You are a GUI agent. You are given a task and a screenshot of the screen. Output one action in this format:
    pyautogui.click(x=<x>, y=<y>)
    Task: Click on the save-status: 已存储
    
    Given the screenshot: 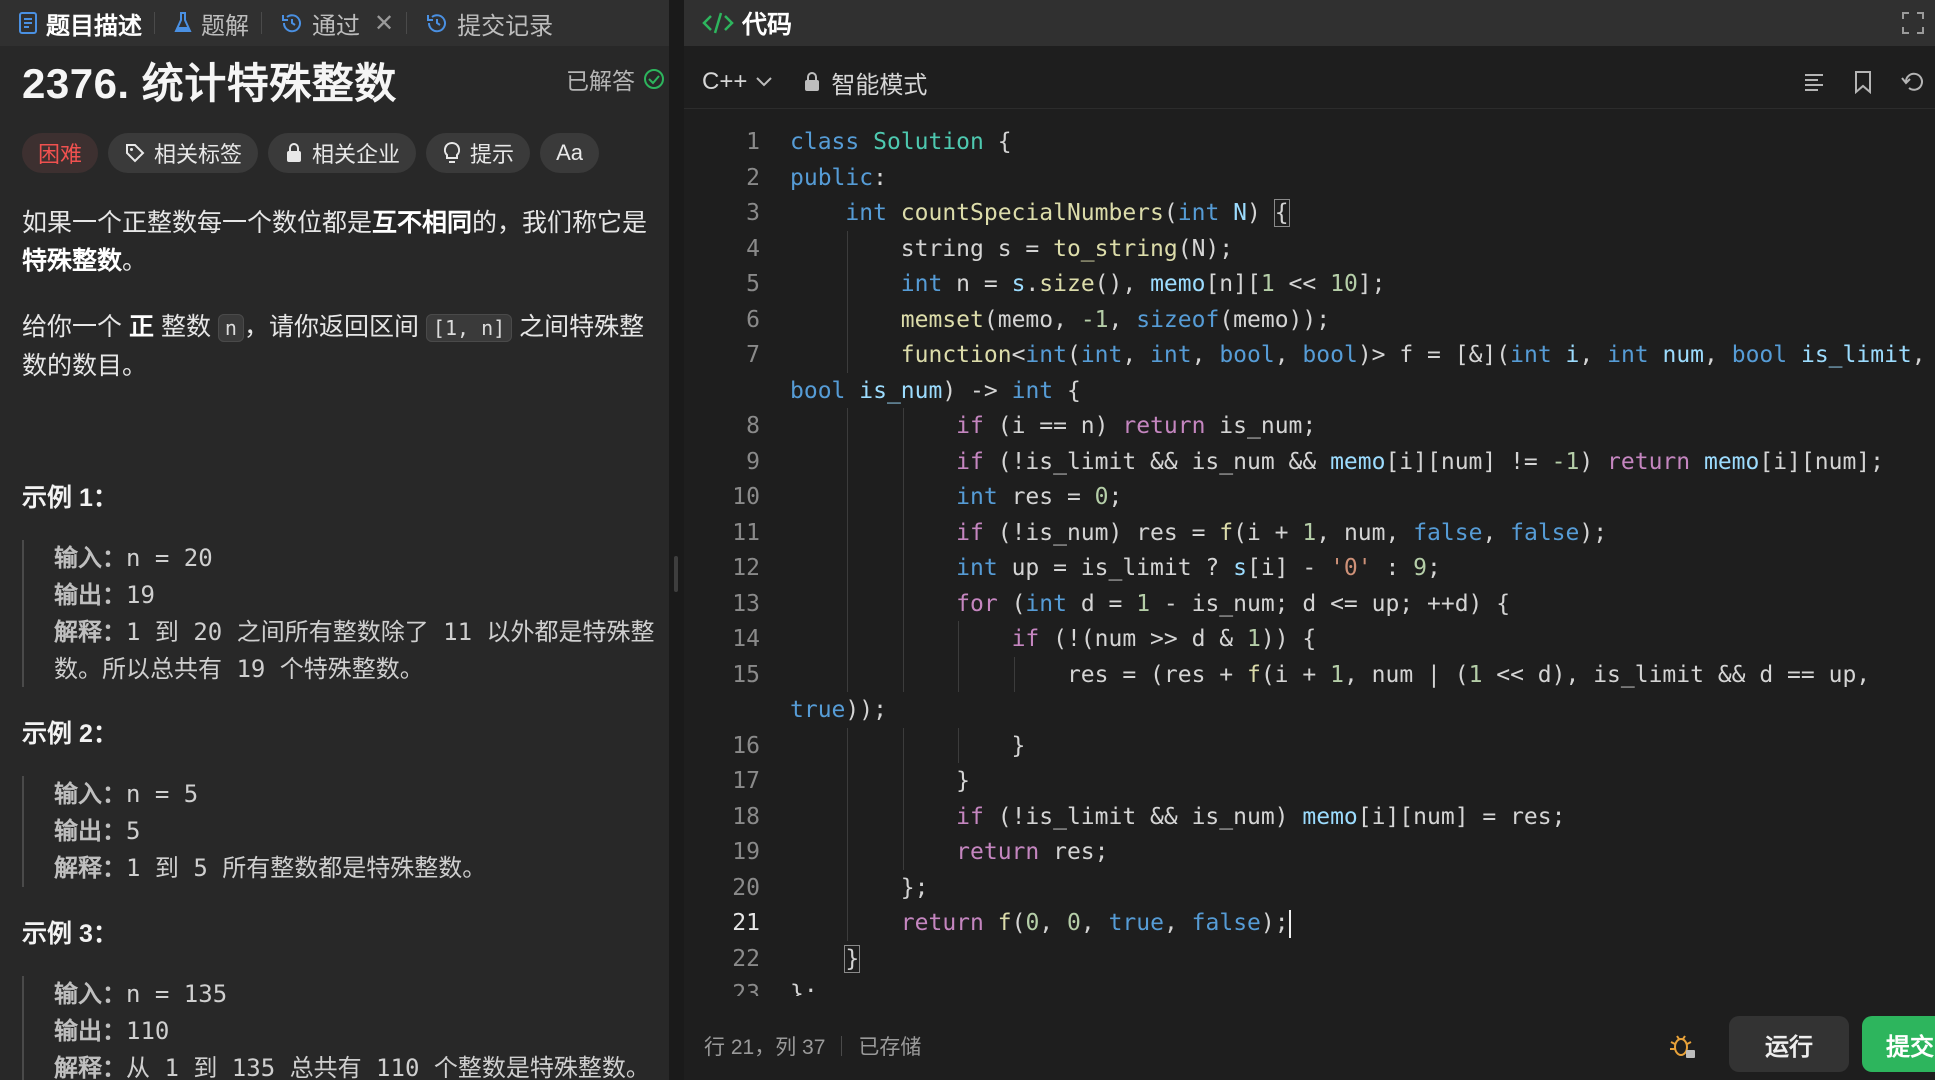 What is the action you would take?
    pyautogui.click(x=890, y=1047)
    